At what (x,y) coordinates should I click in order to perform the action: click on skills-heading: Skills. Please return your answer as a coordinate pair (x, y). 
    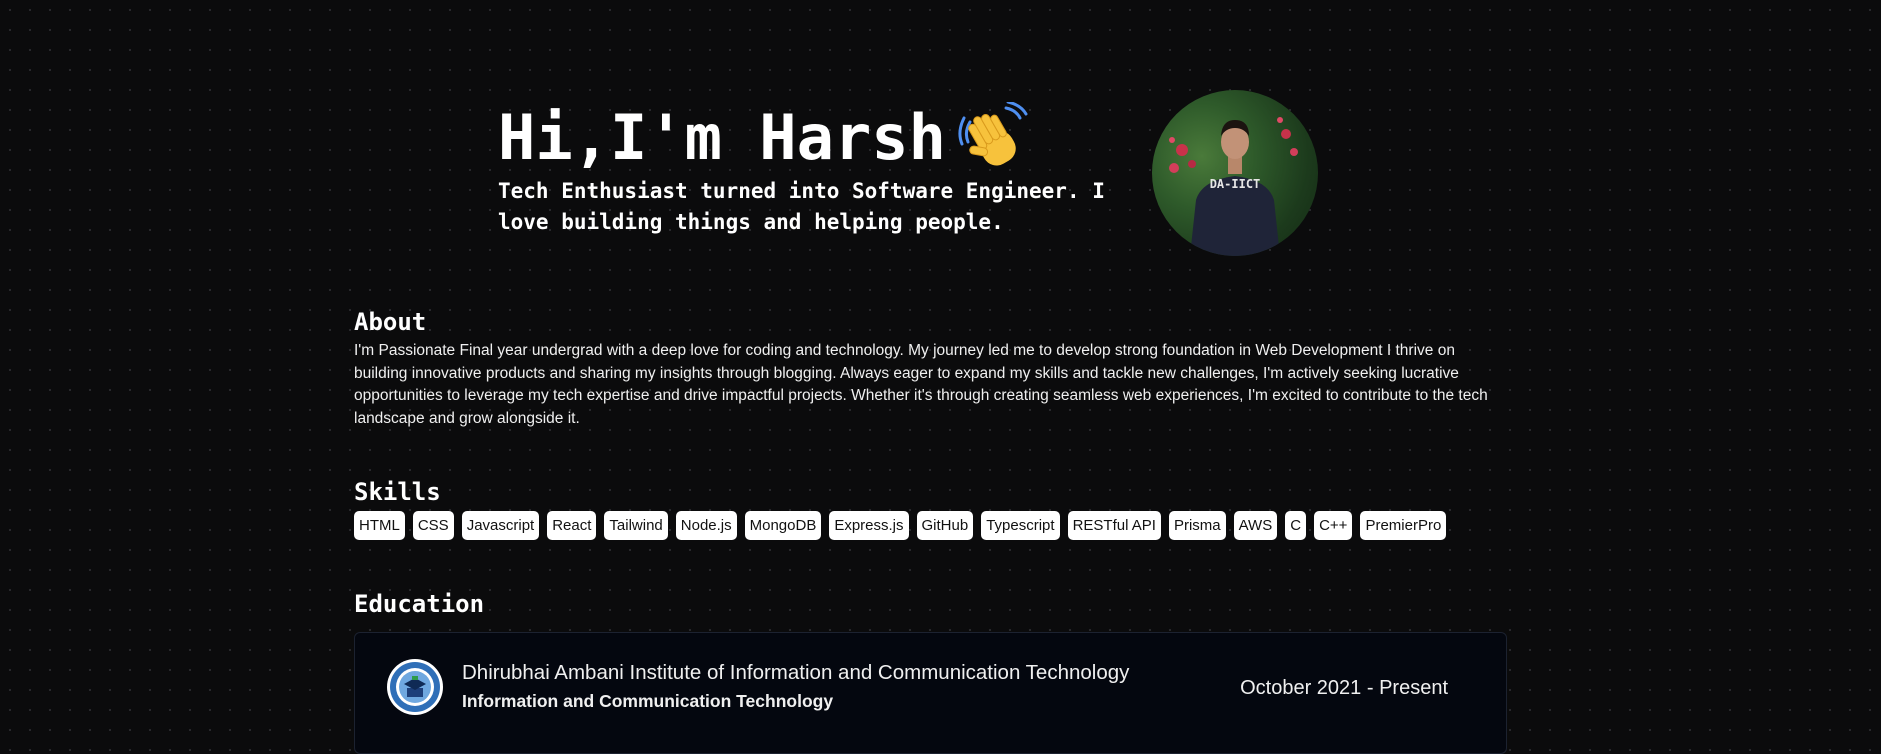
    Looking at the image, I should click on (397, 492).